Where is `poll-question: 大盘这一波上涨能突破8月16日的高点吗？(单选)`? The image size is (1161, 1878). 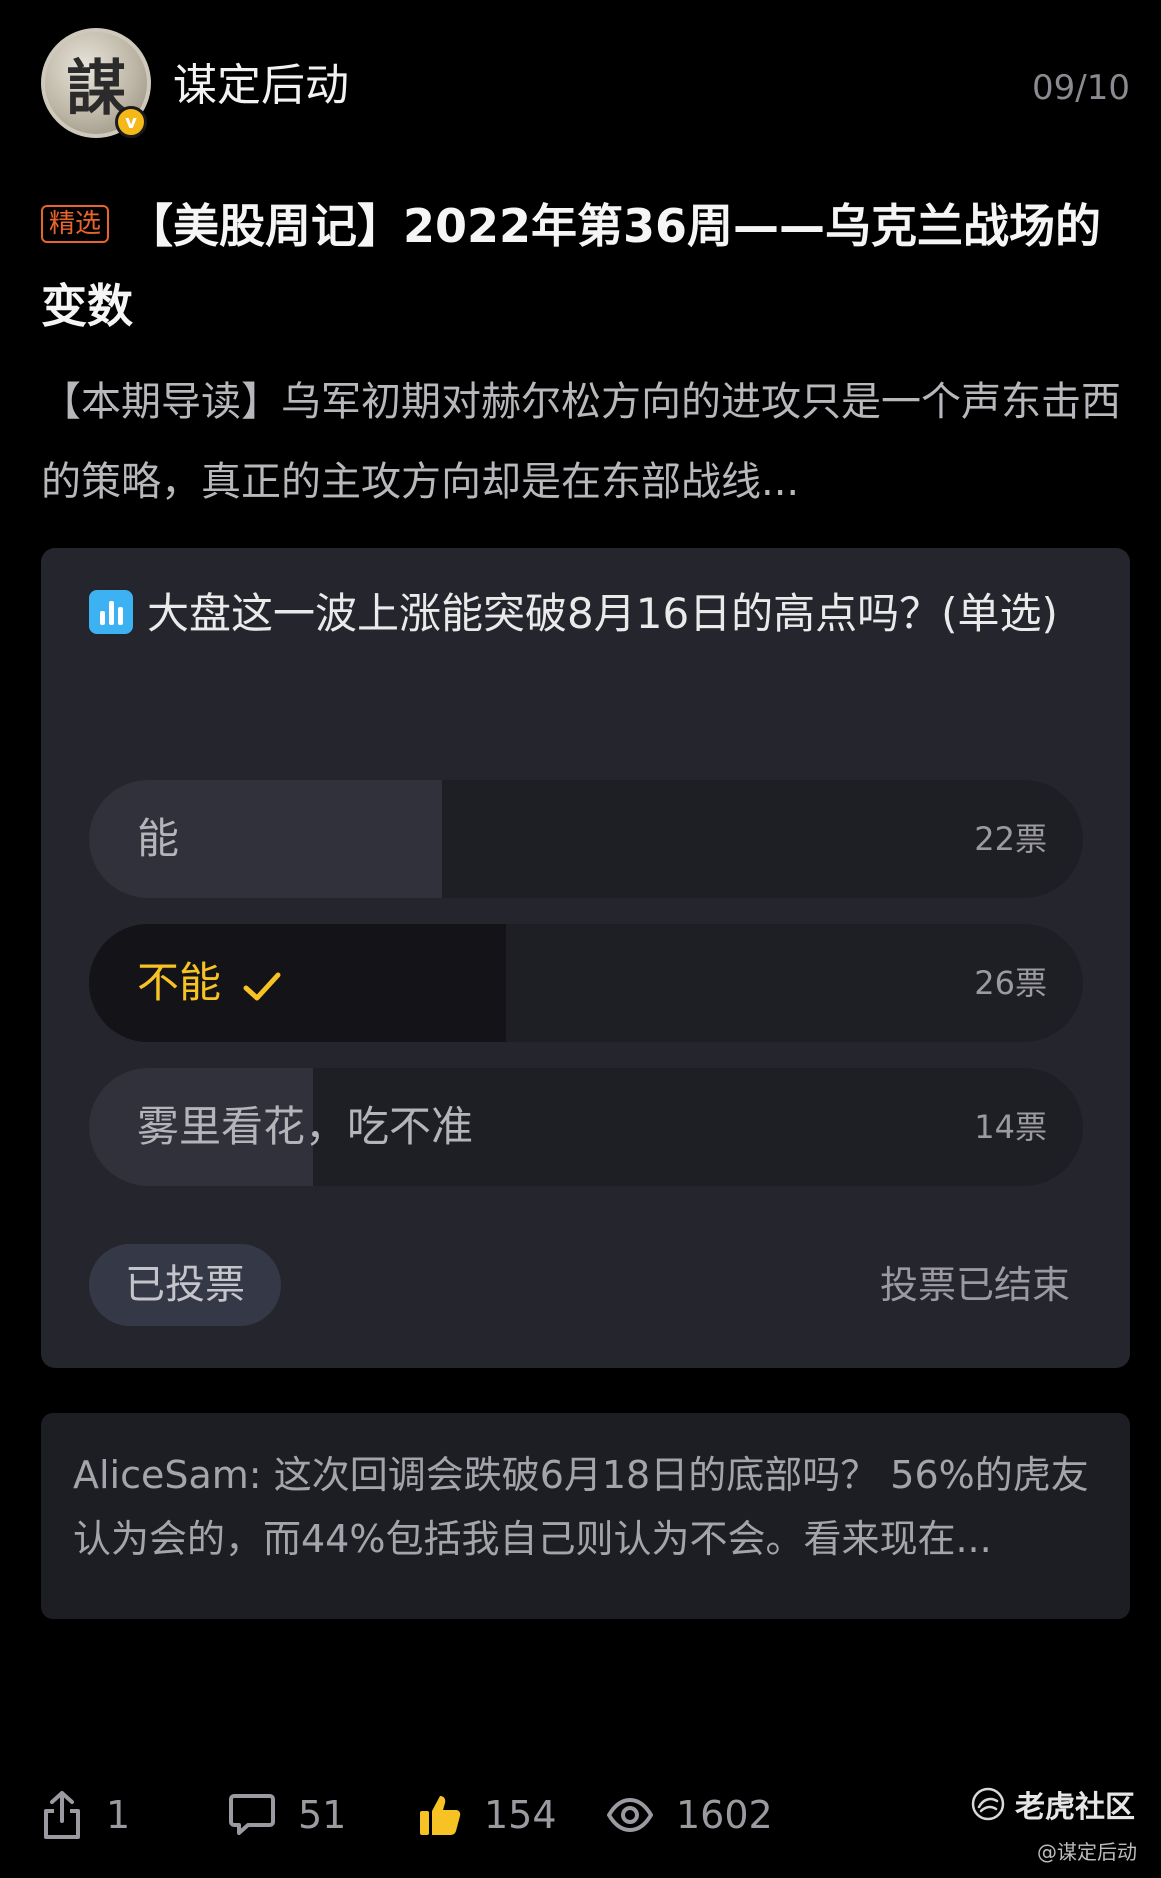
poll-question: 大盘这一波上涨能突破8月16日的高点吗？(单选) is located at coordinates (579, 614).